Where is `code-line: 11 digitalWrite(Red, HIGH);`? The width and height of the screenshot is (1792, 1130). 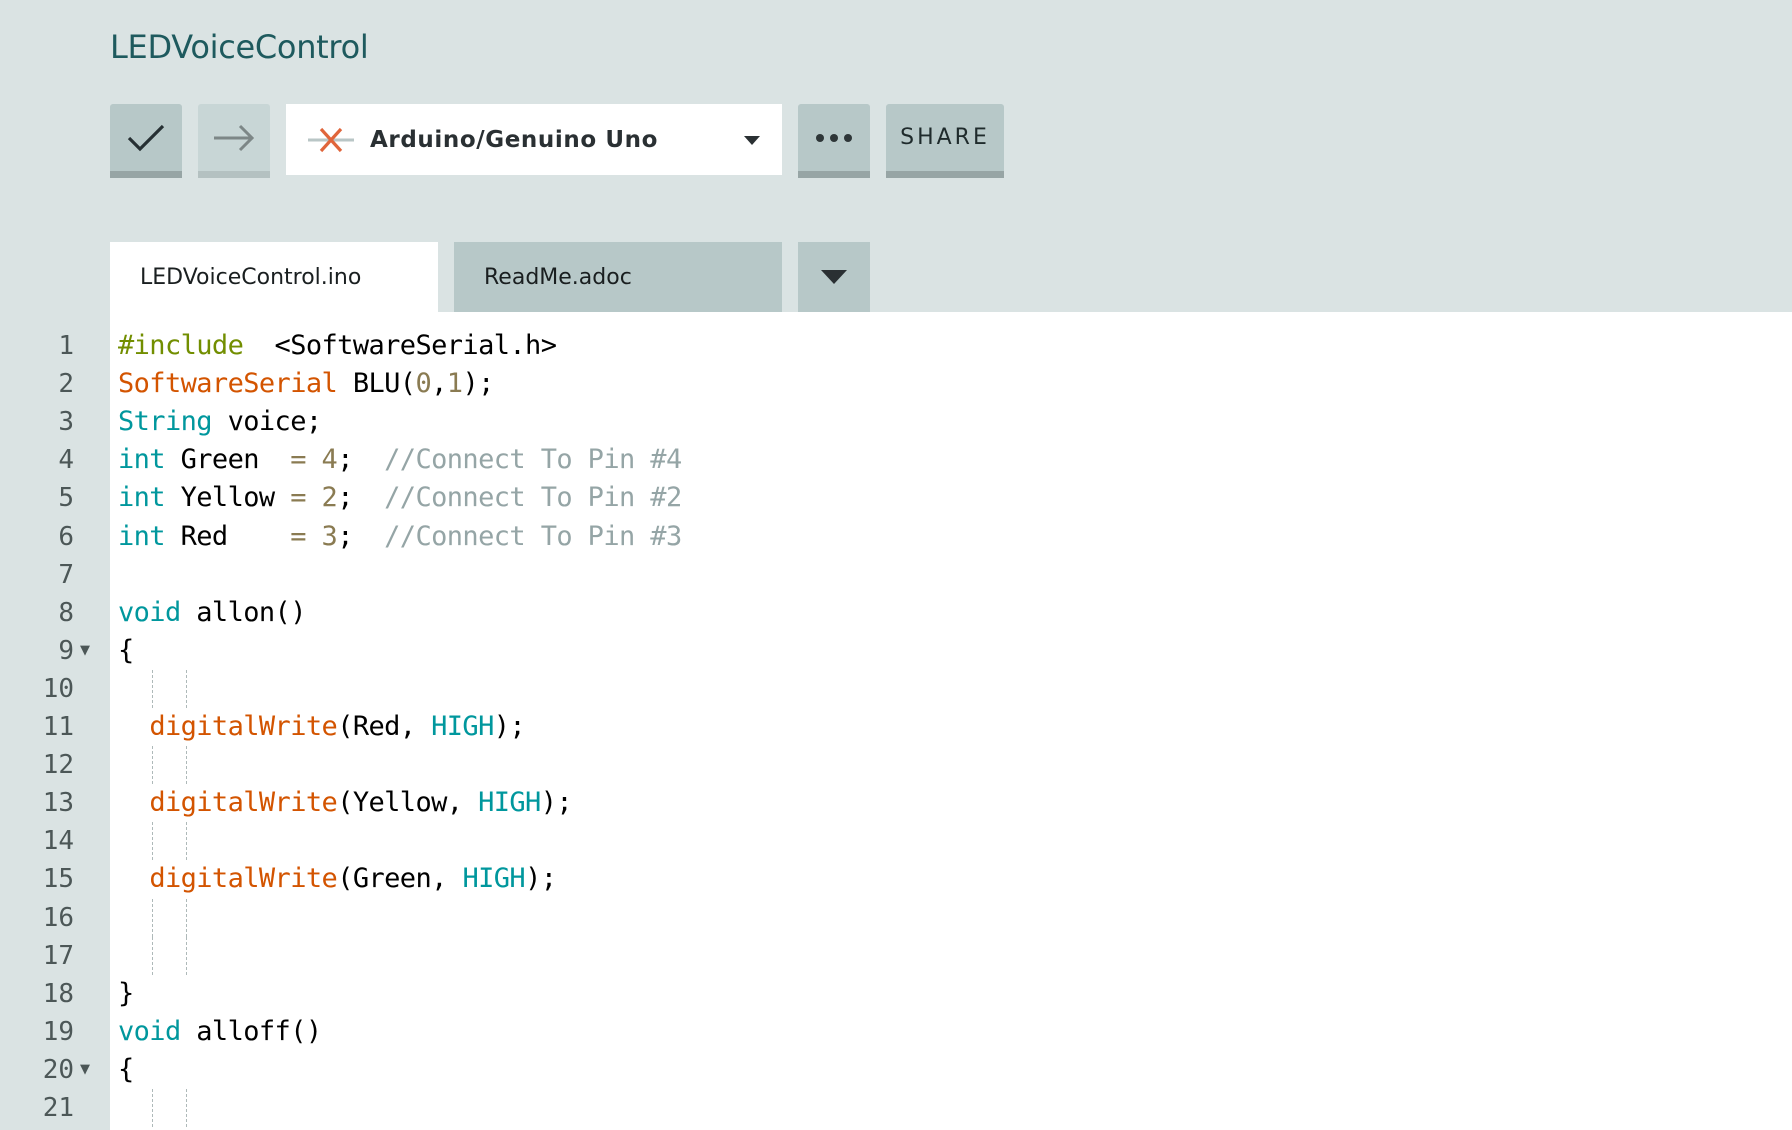 code-line: 11 digitalWrite(Red, HIGH); is located at coordinates (896, 727).